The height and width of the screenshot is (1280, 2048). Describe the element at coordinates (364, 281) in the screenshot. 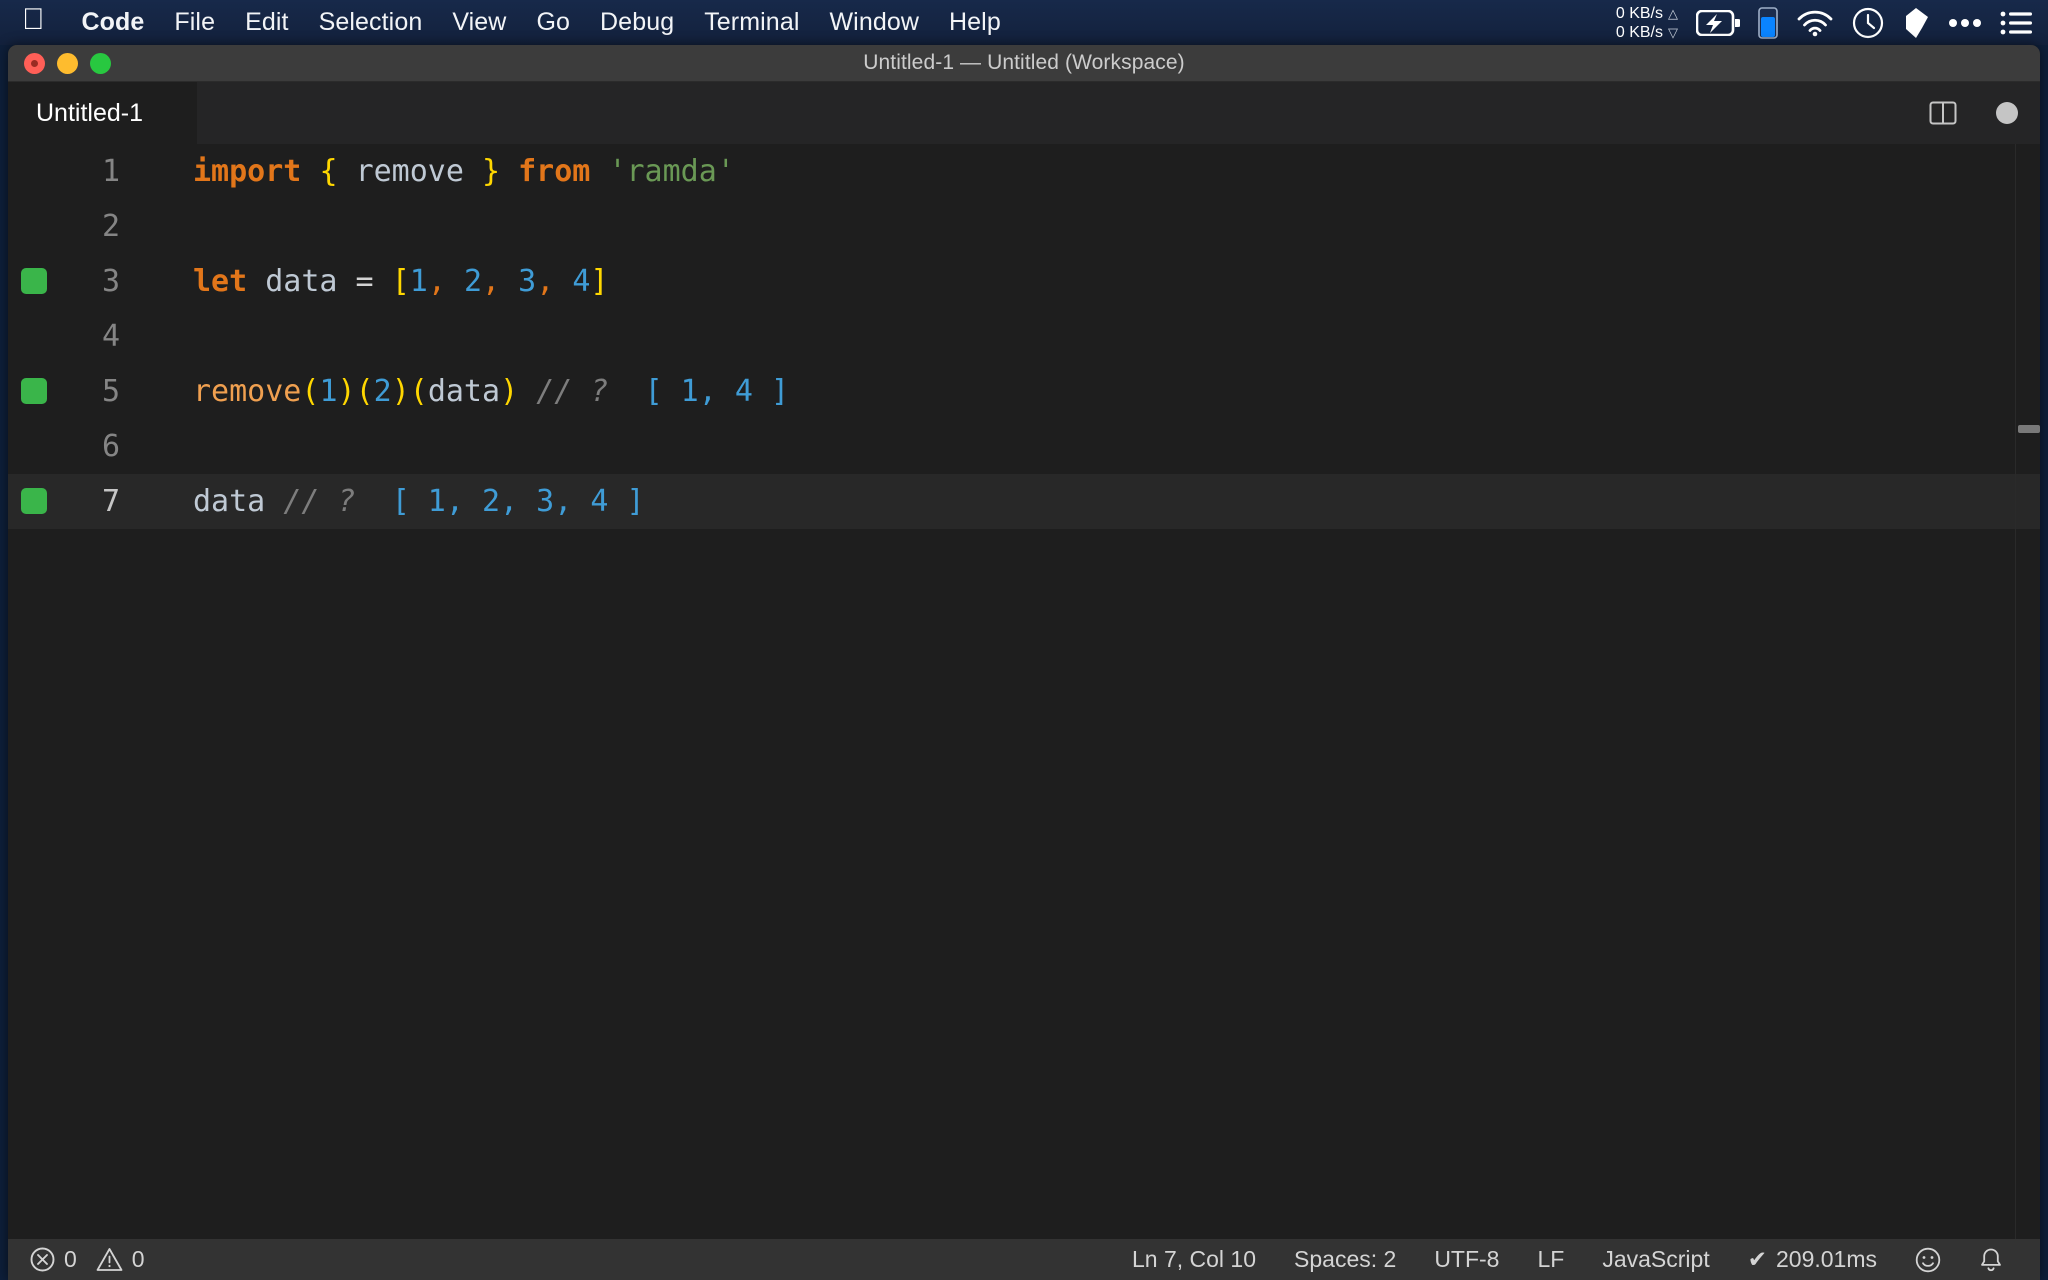

I see `token: =` at that location.